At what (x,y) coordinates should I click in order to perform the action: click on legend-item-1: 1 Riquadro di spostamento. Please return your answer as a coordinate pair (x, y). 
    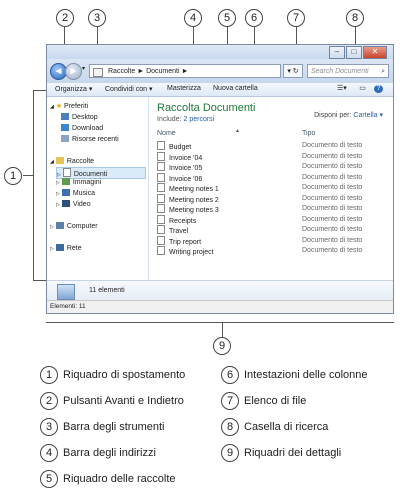
    Looking at the image, I should click on (112, 375).